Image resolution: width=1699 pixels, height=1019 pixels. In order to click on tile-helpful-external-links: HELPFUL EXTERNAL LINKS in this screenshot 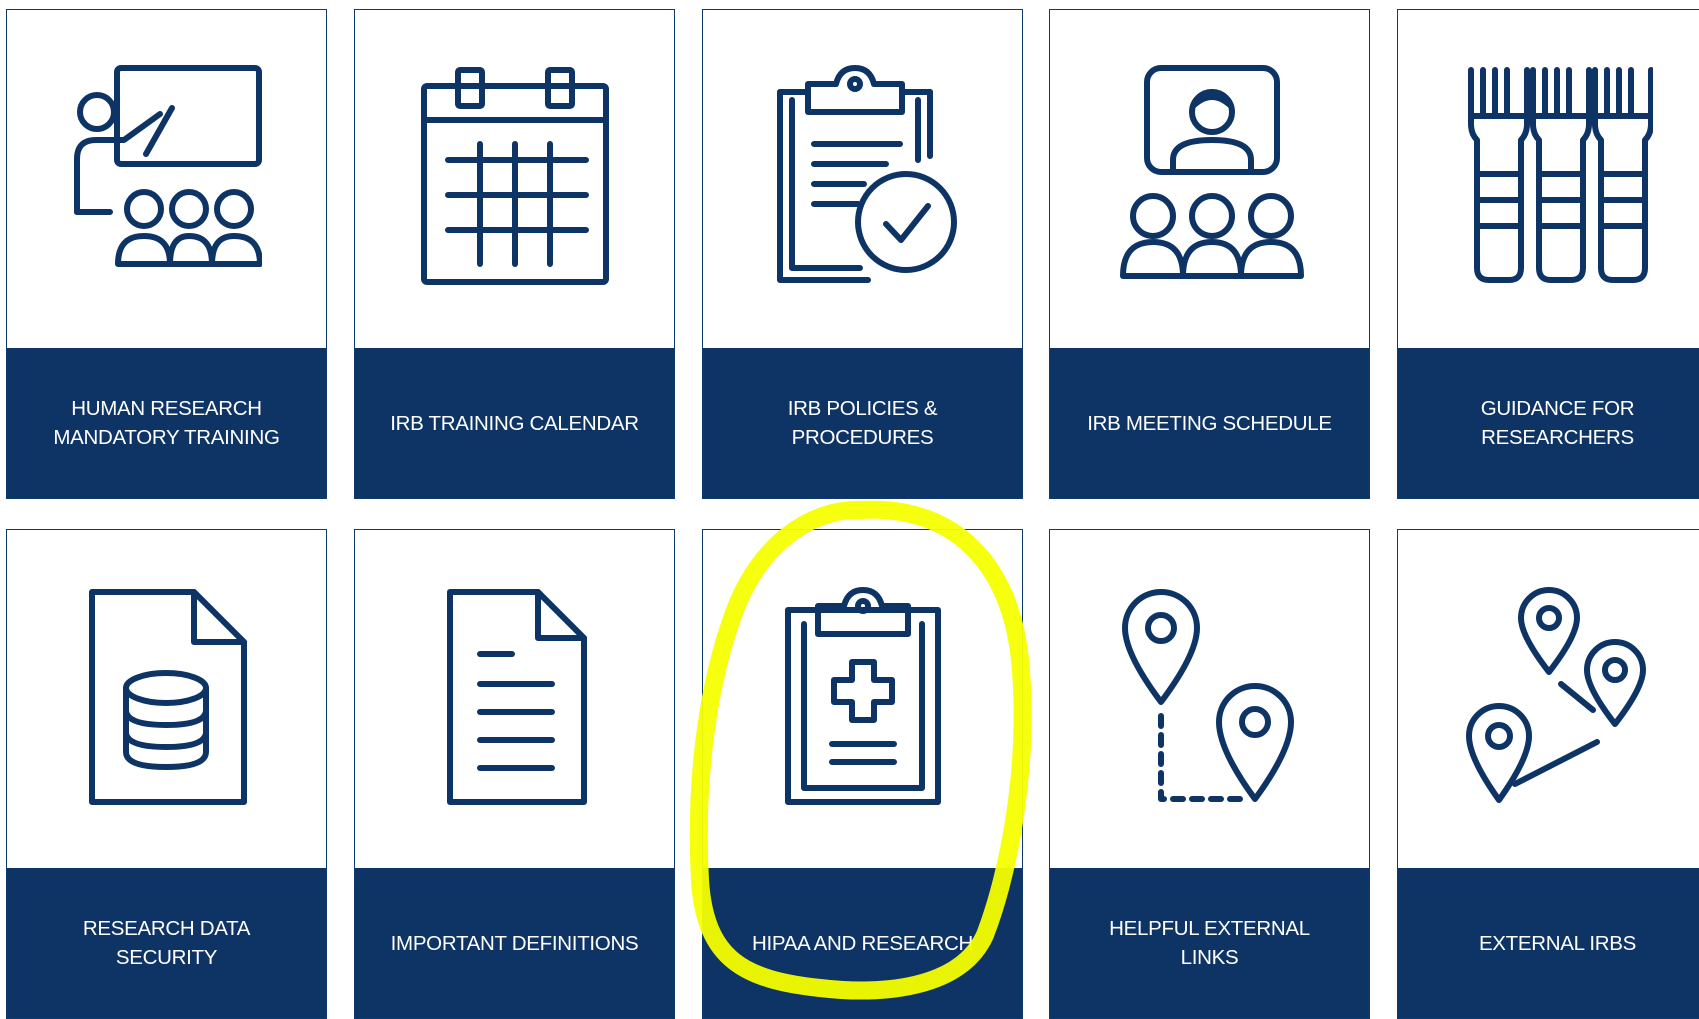, I will do `click(1209, 774)`.